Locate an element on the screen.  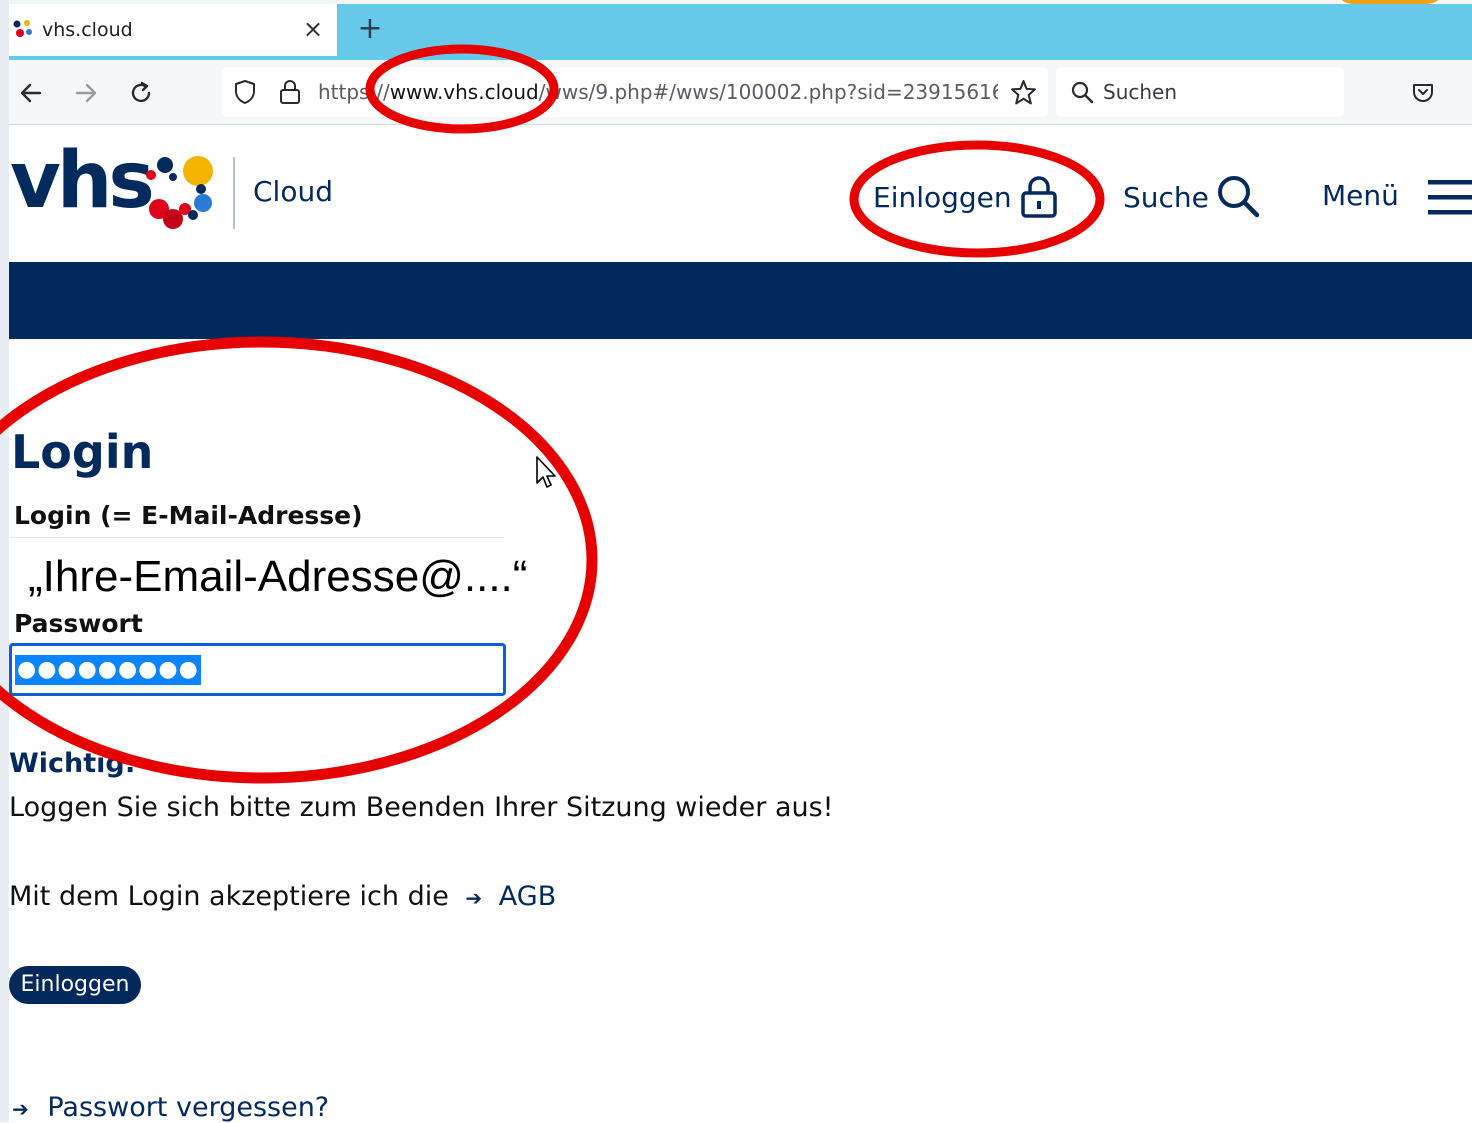
forward-arrow-icon is located at coordinates (86, 93).